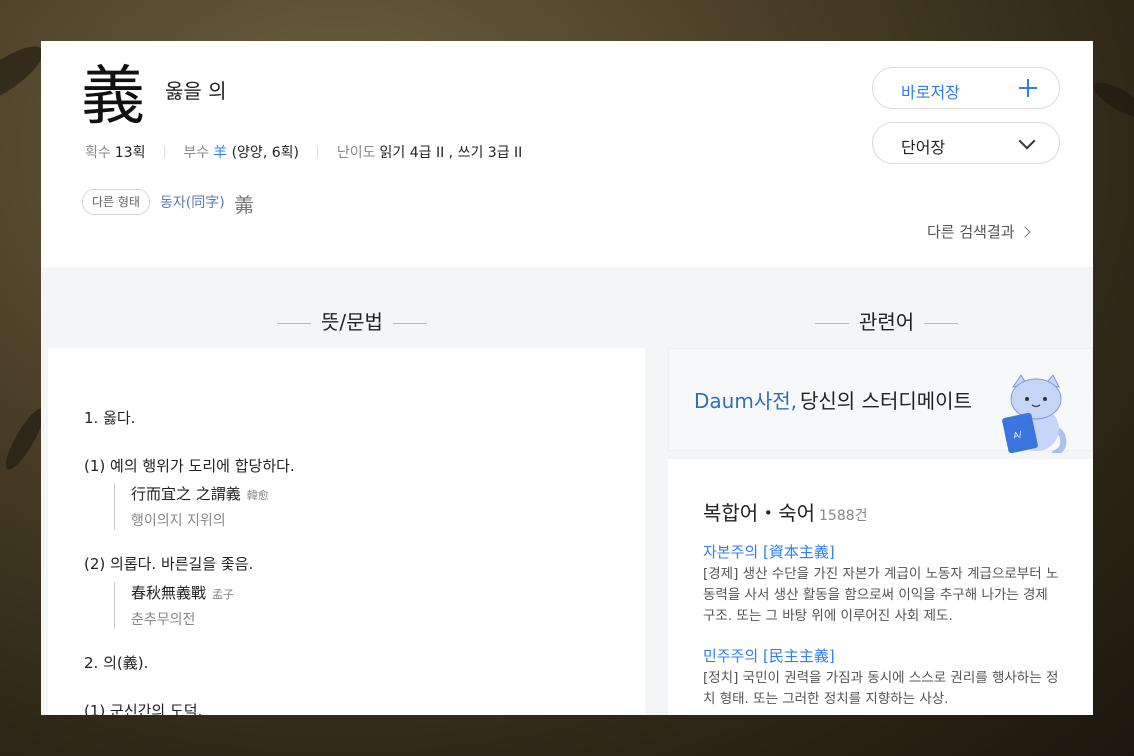  I want to click on wordbook-label: 단어장, so click(923, 147).